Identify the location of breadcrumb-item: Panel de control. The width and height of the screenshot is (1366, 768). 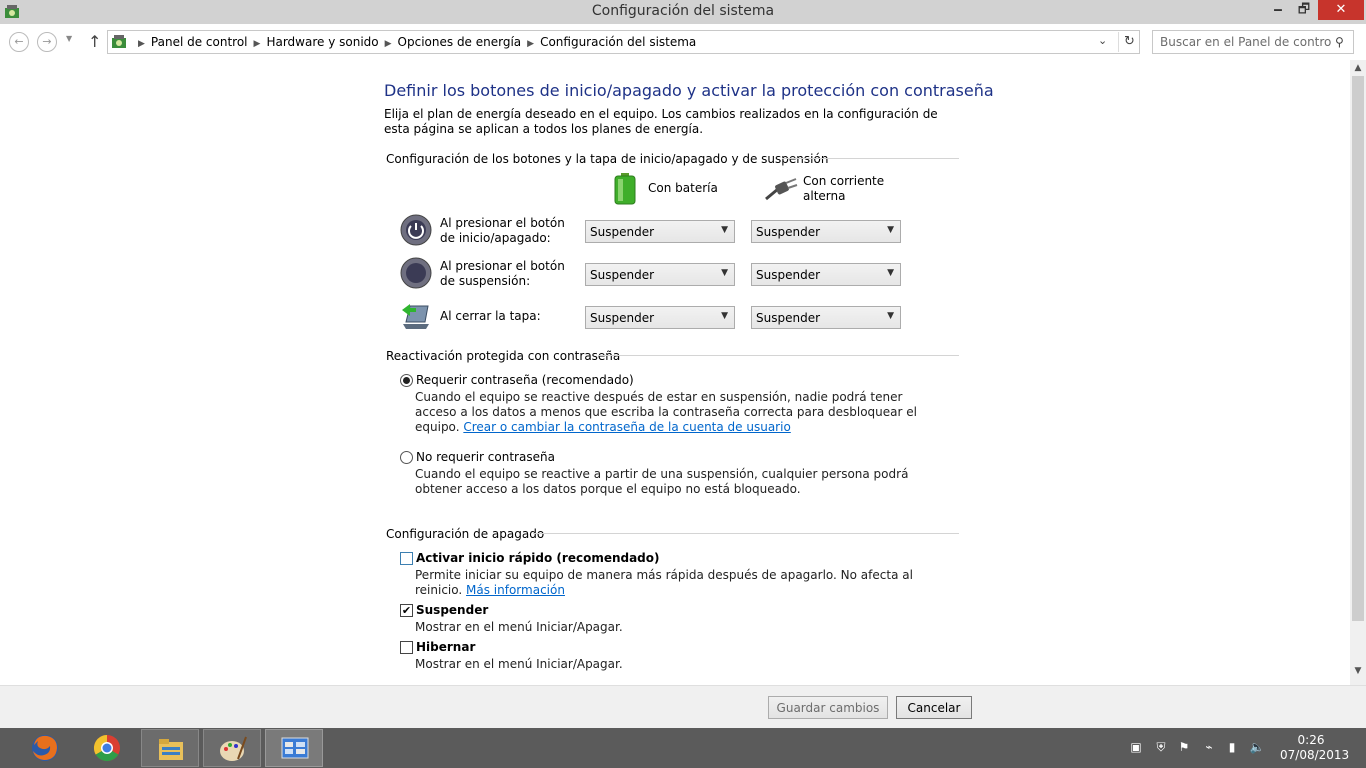
(199, 42).